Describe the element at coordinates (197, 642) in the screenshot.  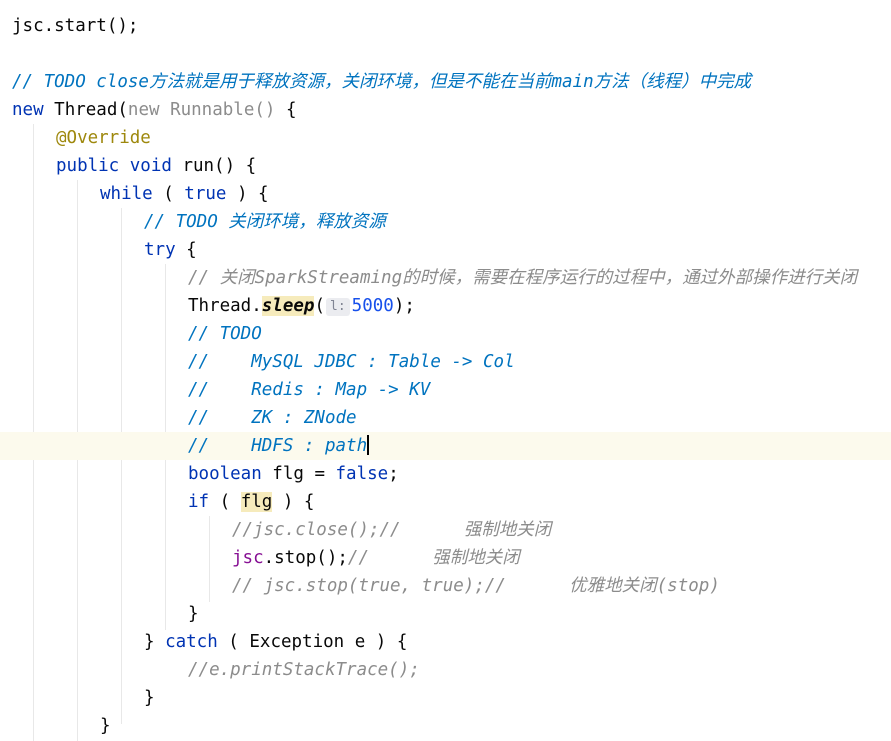
I see `keyword-catch: catch` at that location.